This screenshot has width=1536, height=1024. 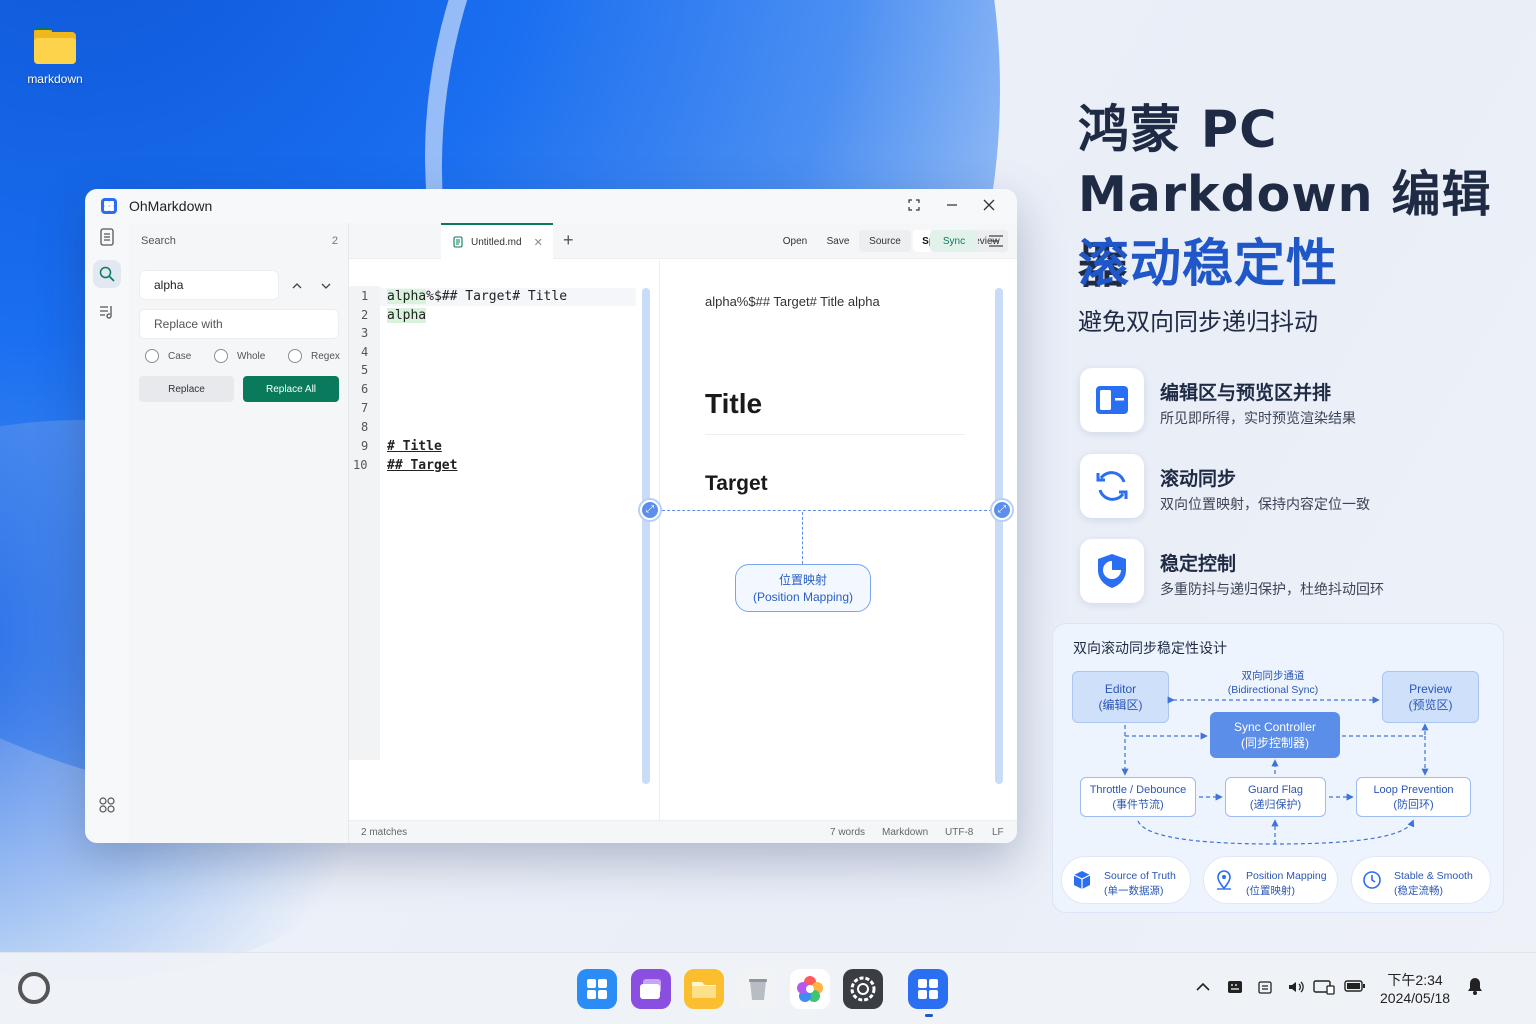 What do you see at coordinates (954, 241) in the screenshot?
I see `sync-toggle-button: Sync` at bounding box center [954, 241].